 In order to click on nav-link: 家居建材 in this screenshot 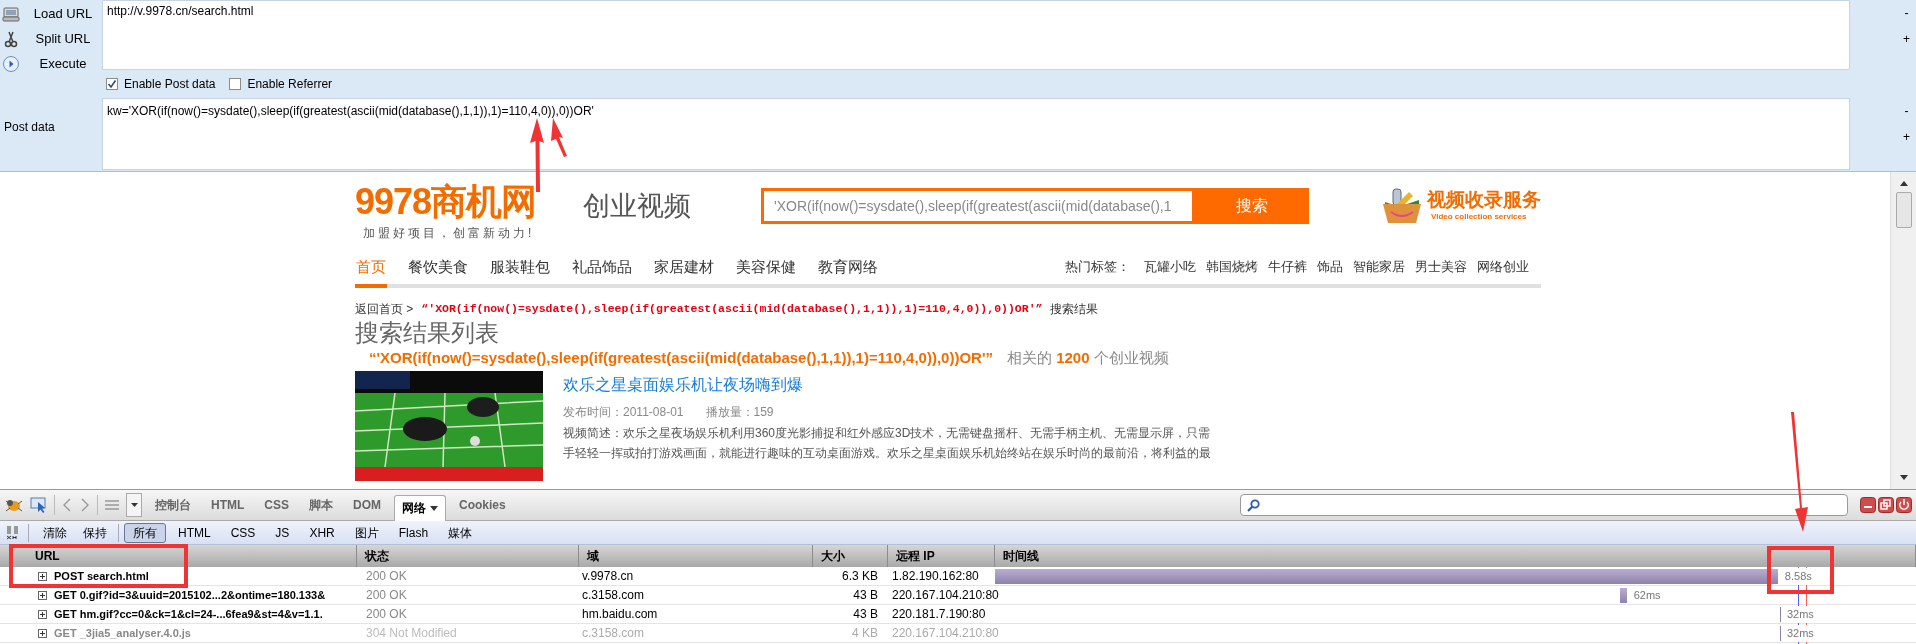, I will do `click(684, 269)`.